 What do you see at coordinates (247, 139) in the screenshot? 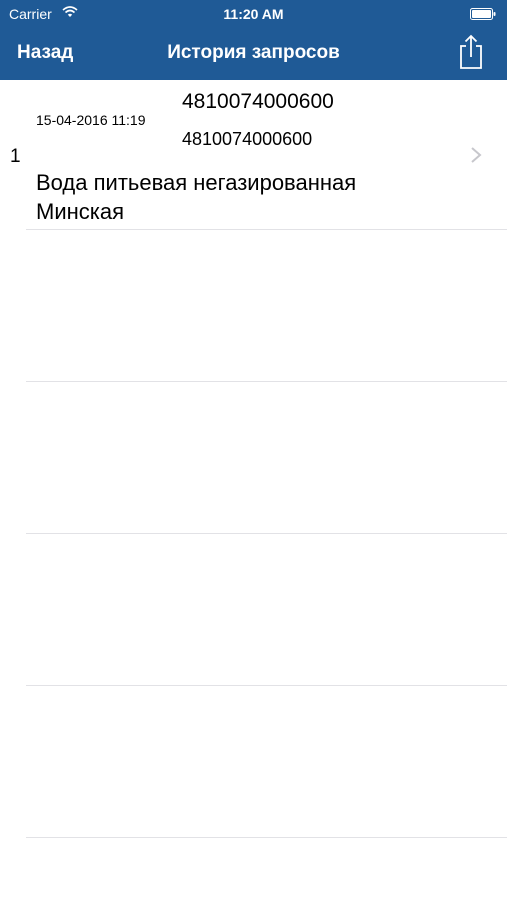
I see `barcode-secondary: 4810074000600` at bounding box center [247, 139].